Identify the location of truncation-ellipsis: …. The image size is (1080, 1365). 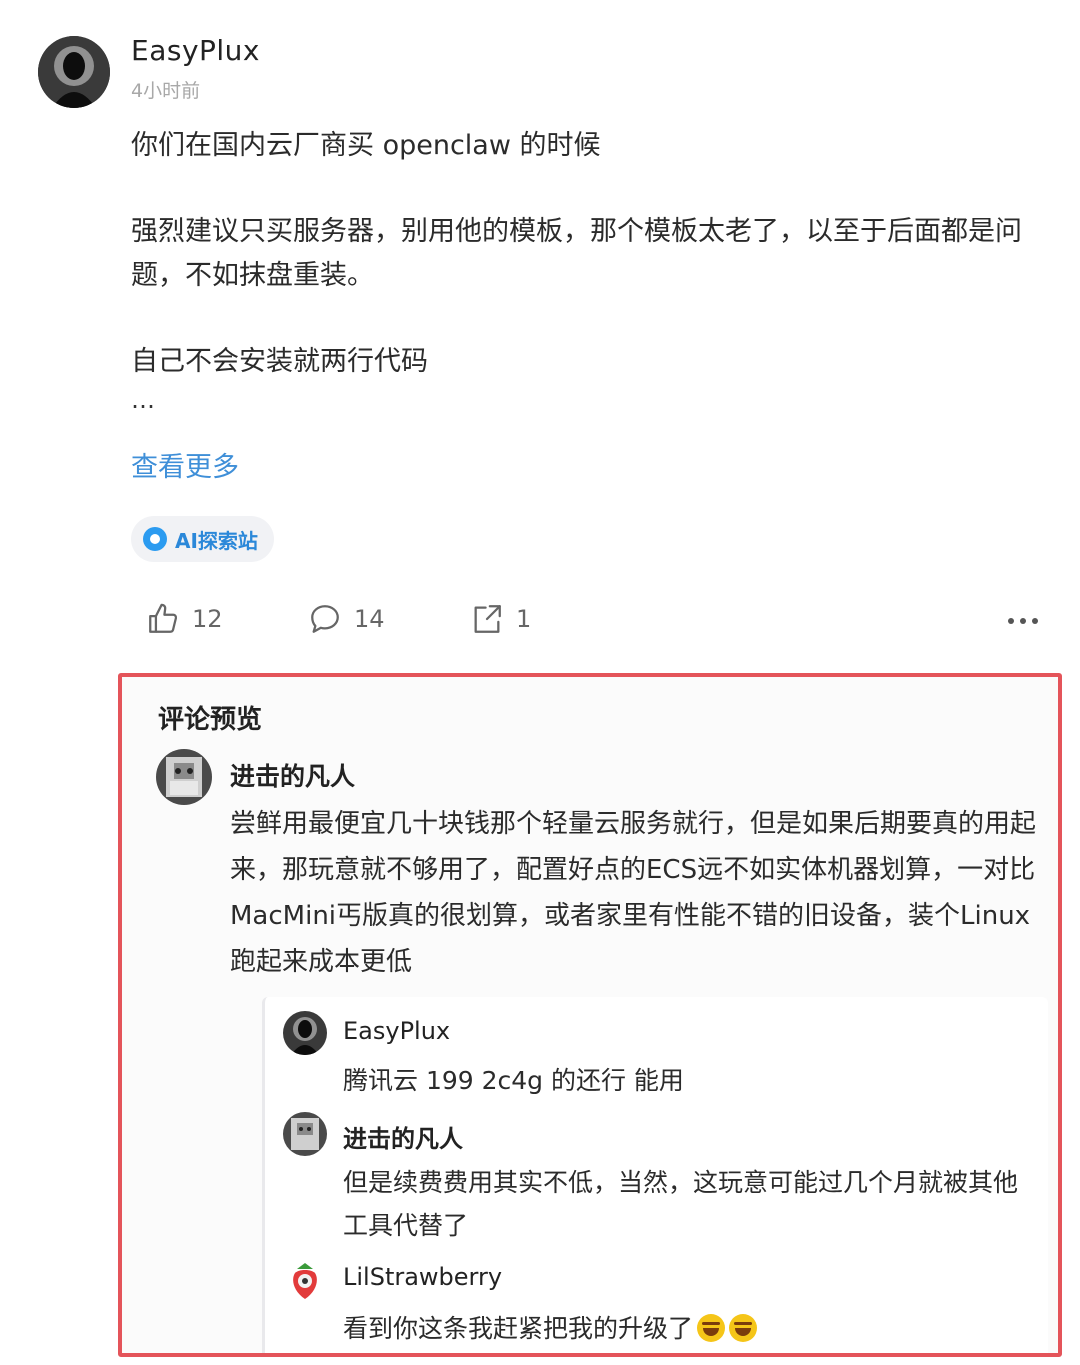
(144, 400).